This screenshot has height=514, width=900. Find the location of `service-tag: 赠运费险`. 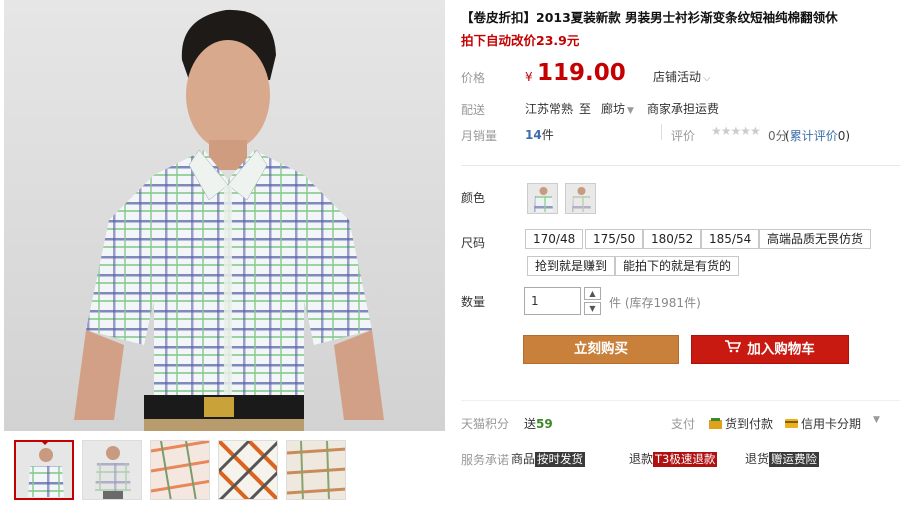

service-tag: 赠运费险 is located at coordinates (794, 459).